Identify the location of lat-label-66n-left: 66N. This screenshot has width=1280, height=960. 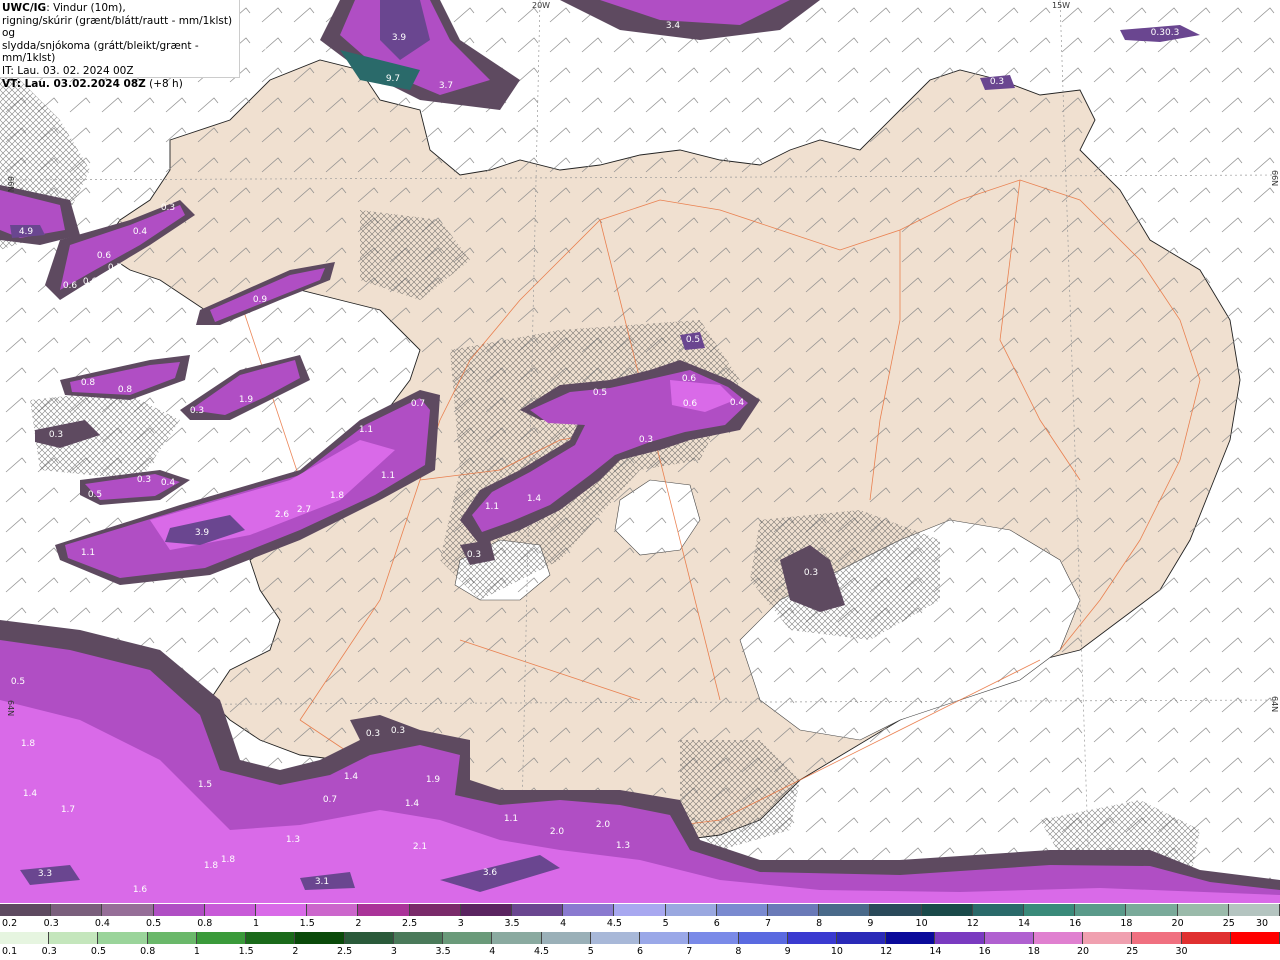
(10, 184).